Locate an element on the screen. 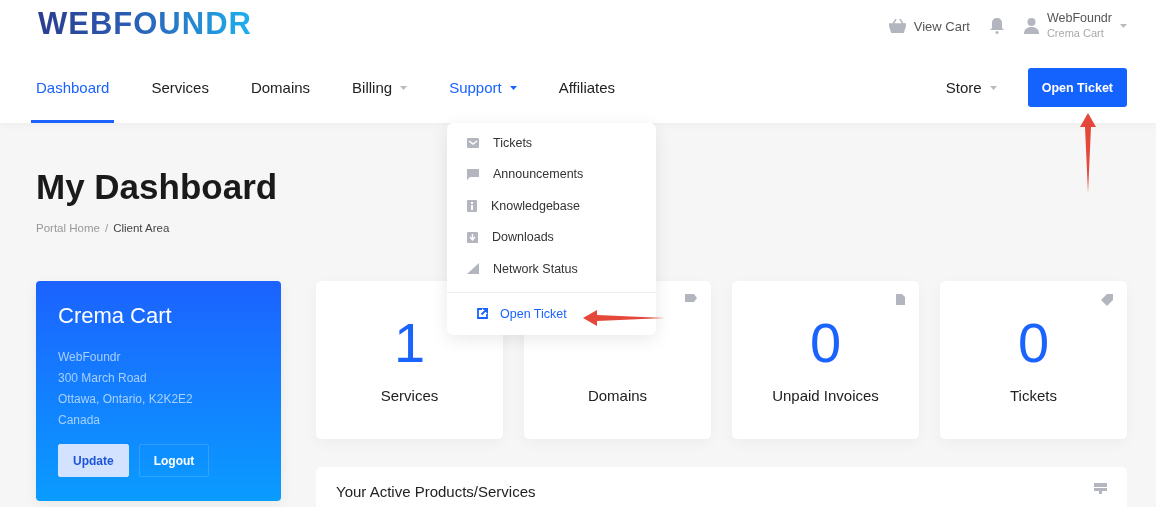 This screenshot has height=507, width=1156. stat-label: Services is located at coordinates (409, 395).